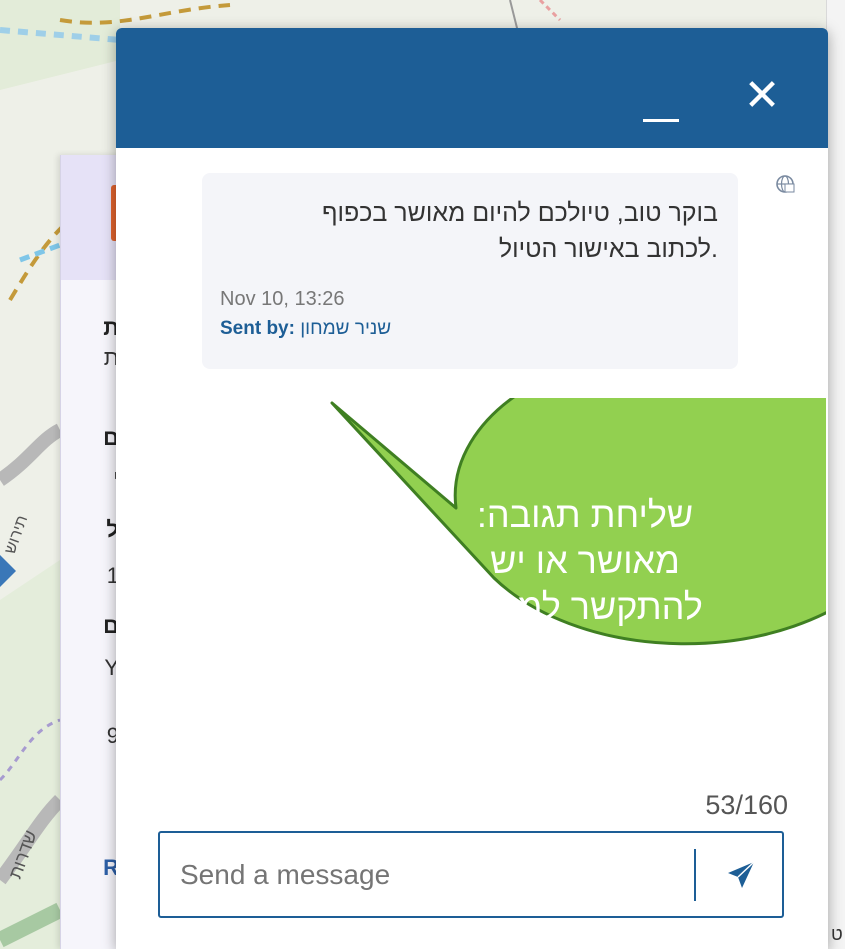  I want to click on minimize-icon, so click(661, 120).